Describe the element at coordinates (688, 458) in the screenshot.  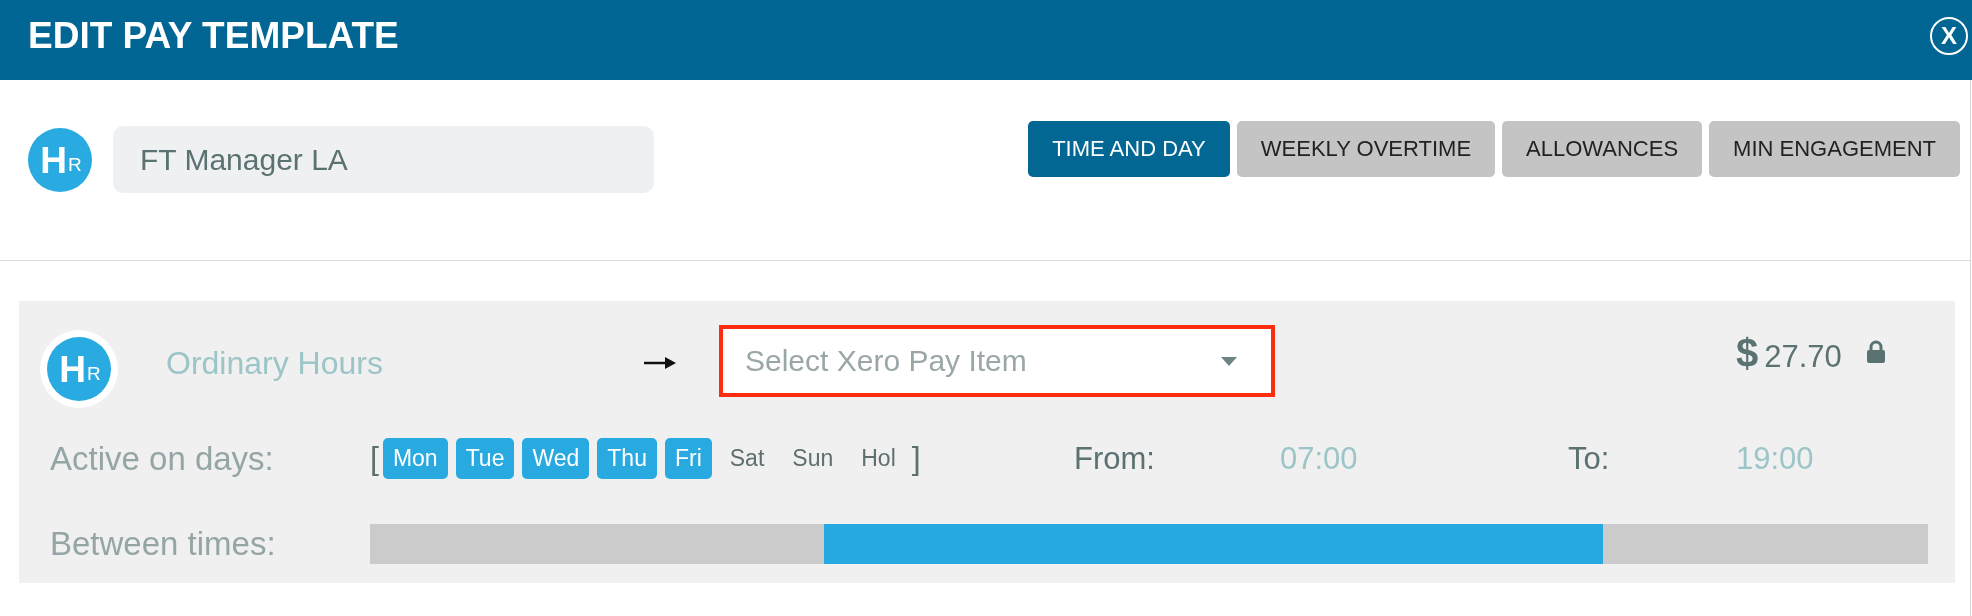
I see `day-toggle: Fri` at that location.